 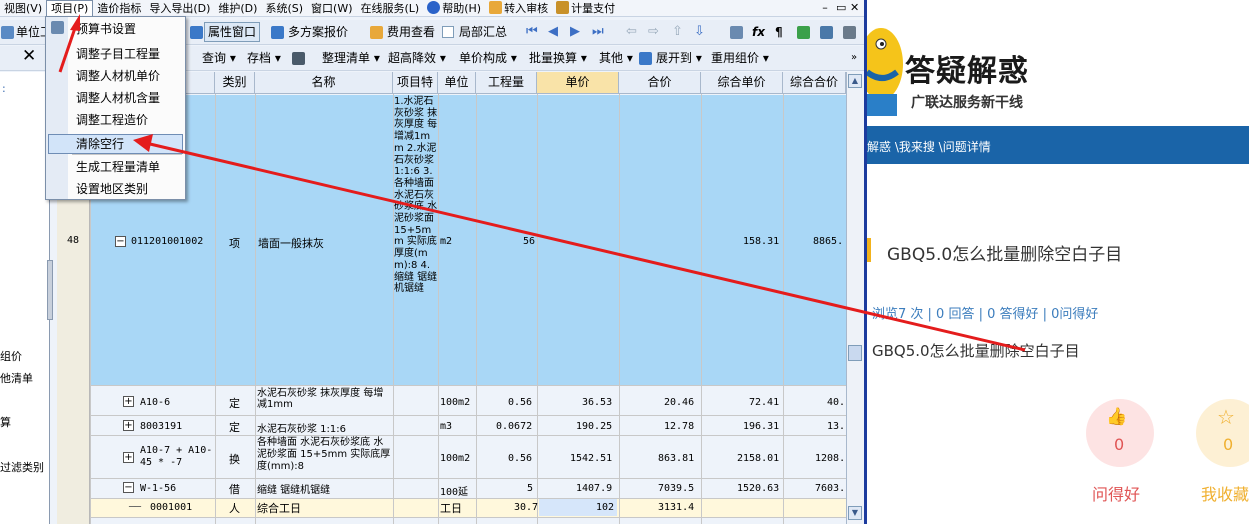 I want to click on arrowhead-clear-empty, so click(x=143, y=143).